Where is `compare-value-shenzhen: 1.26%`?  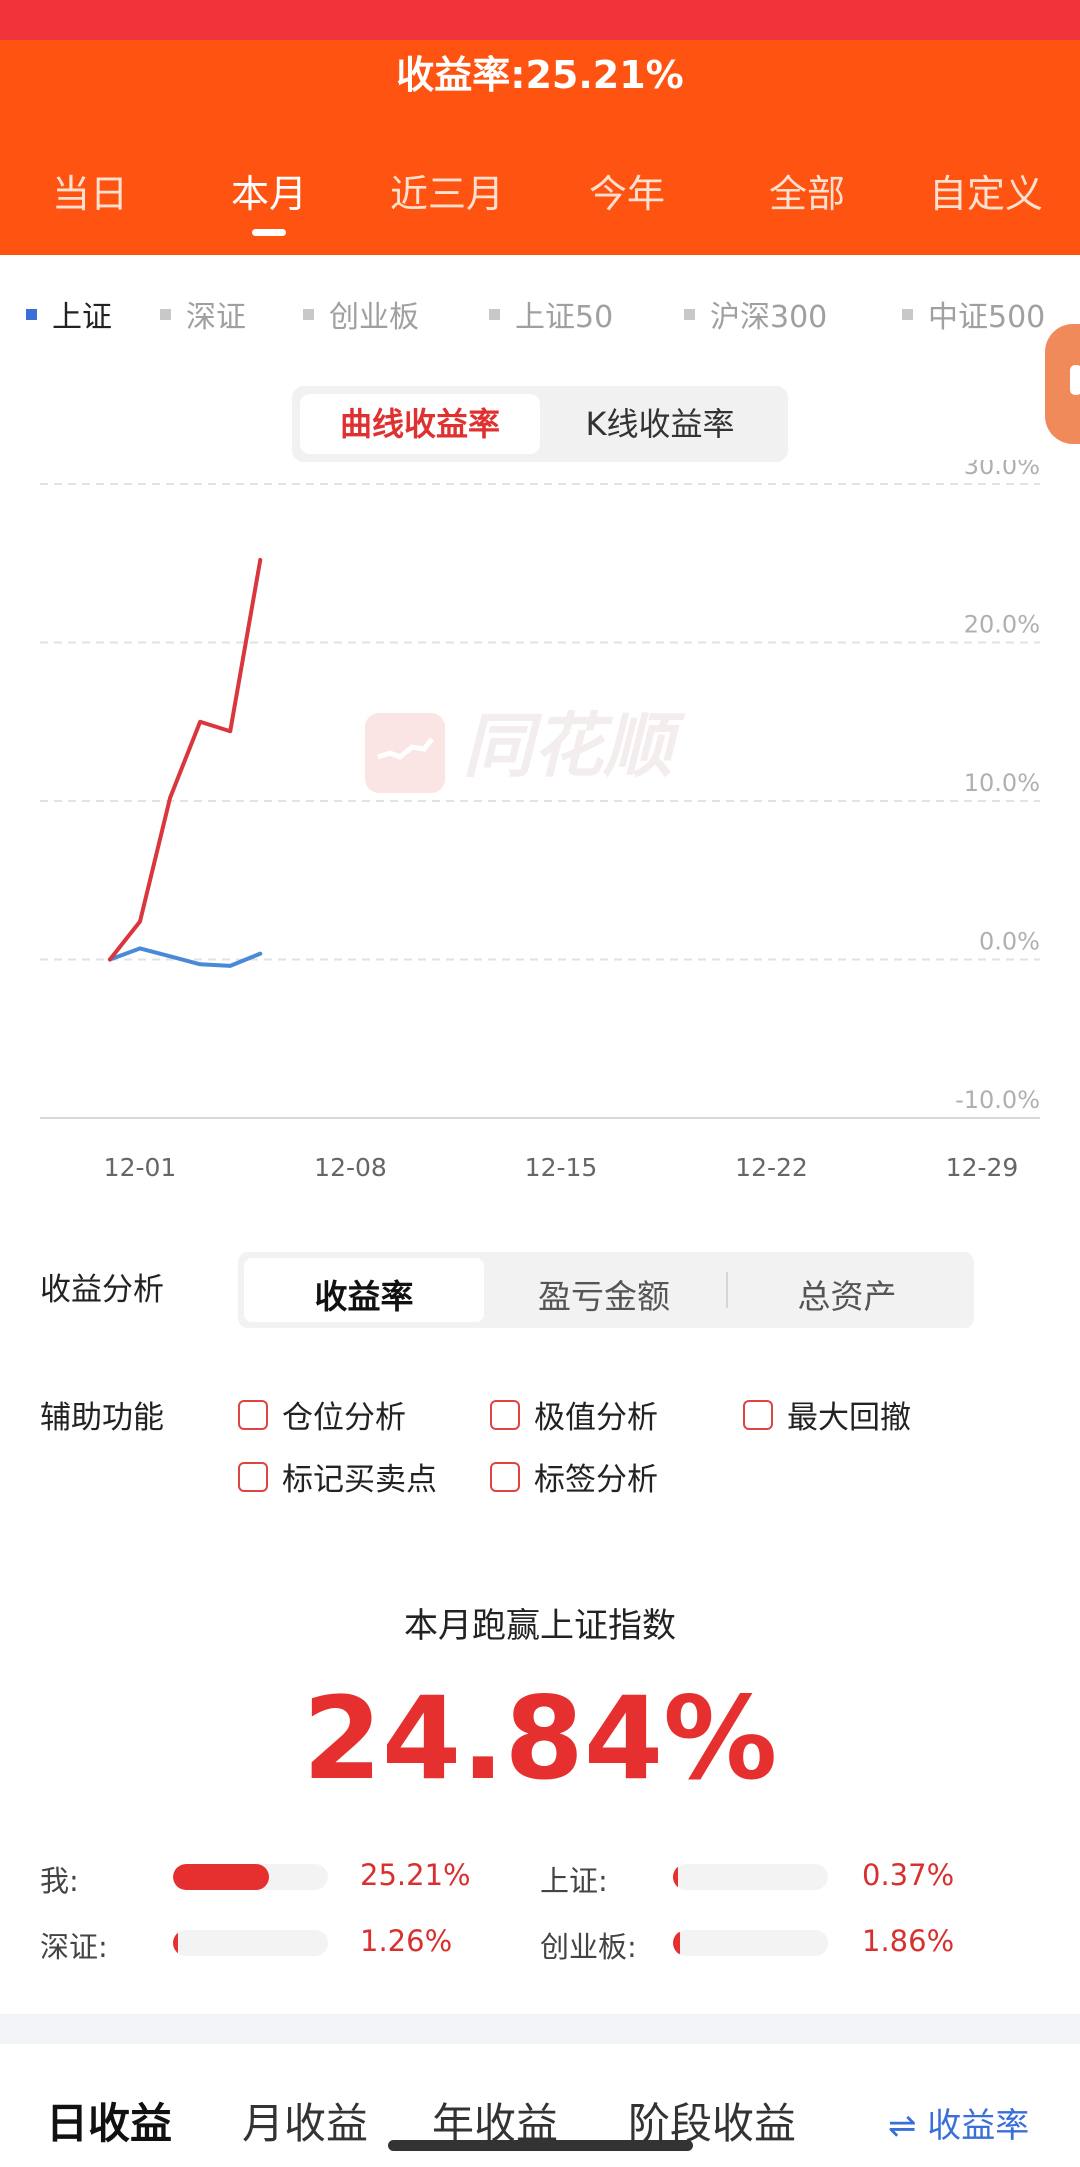 compare-value-shenzhen: 1.26% is located at coordinates (406, 1941).